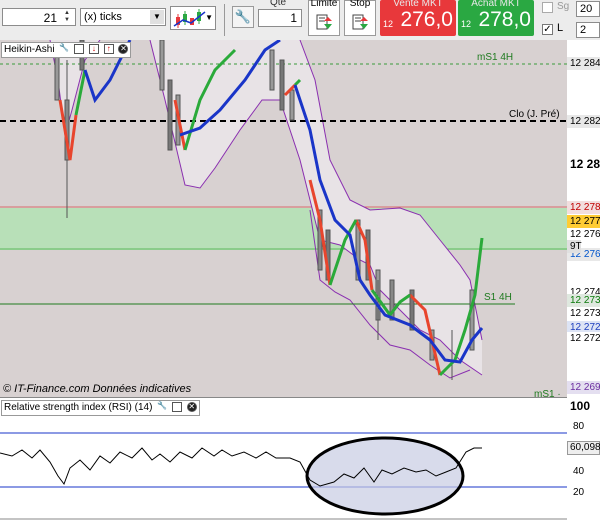 The image size is (600, 523). I want to click on move-up-icon: ↑, so click(108, 49).